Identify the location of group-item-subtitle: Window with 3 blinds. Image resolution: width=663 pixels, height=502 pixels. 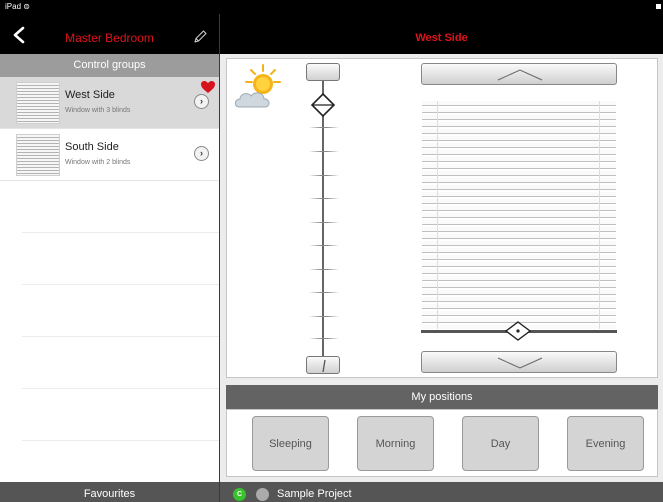
(98, 110).